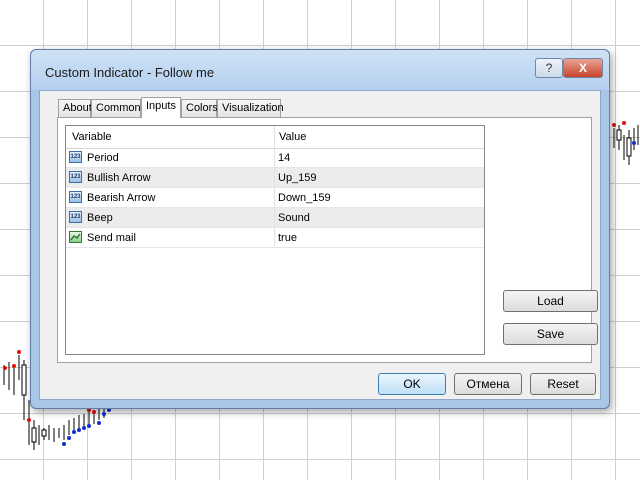  What do you see at coordinates (75, 237) in the screenshot?
I see `bool-param-icon` at bounding box center [75, 237].